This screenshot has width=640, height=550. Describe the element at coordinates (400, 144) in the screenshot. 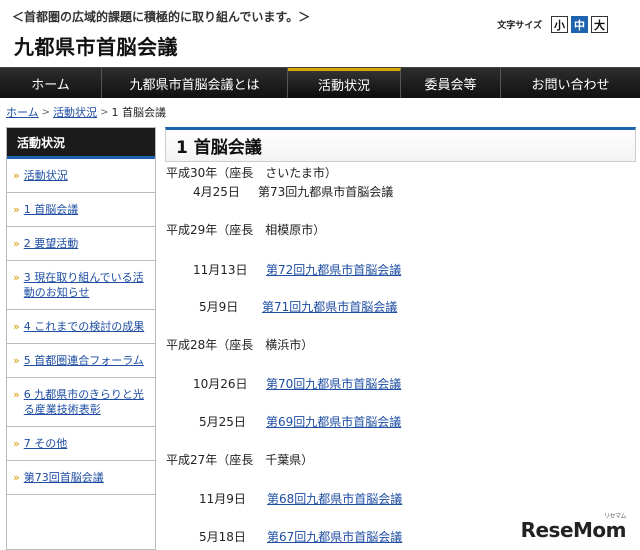

I see `page-heading-box: 1 首脳会議` at that location.